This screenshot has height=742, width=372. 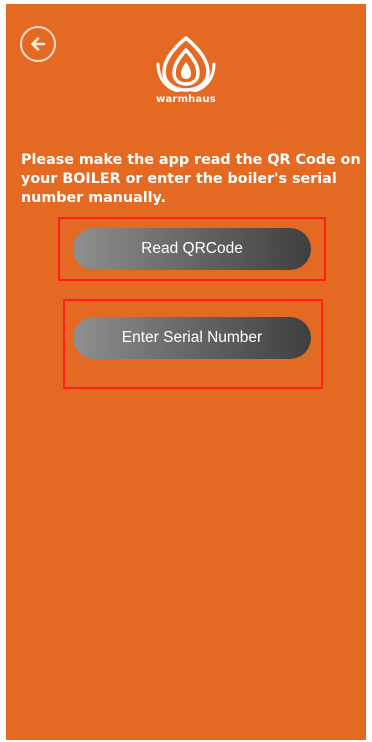 What do you see at coordinates (186, 64) in the screenshot?
I see `flame-logo-icon` at bounding box center [186, 64].